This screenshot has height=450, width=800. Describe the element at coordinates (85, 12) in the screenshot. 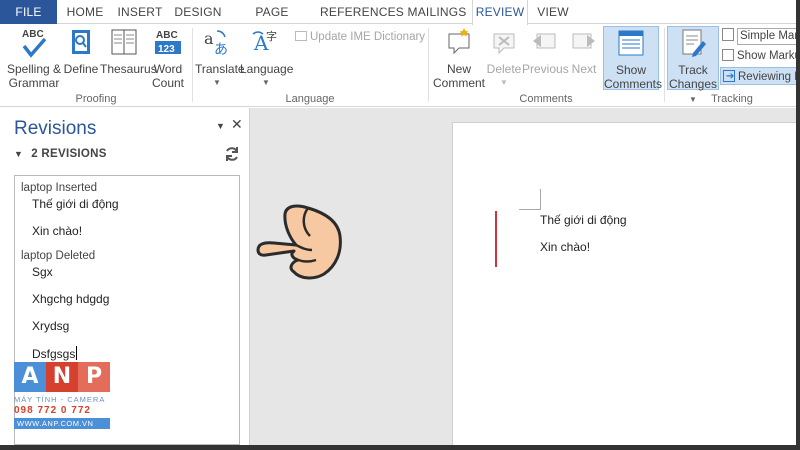

I see `tab-home: HOME` at that location.